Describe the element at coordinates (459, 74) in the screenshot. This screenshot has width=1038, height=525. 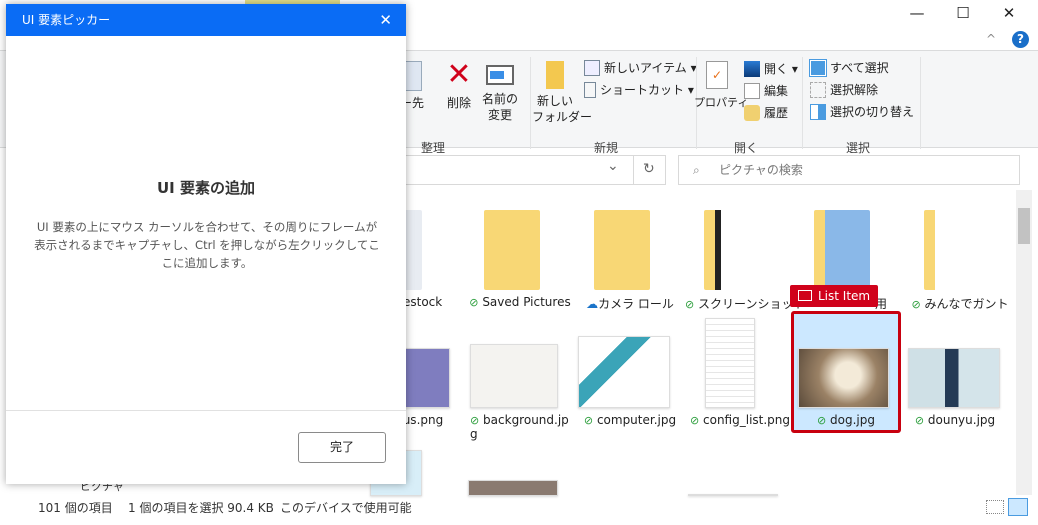
I see `delete-icon: ✕` at that location.